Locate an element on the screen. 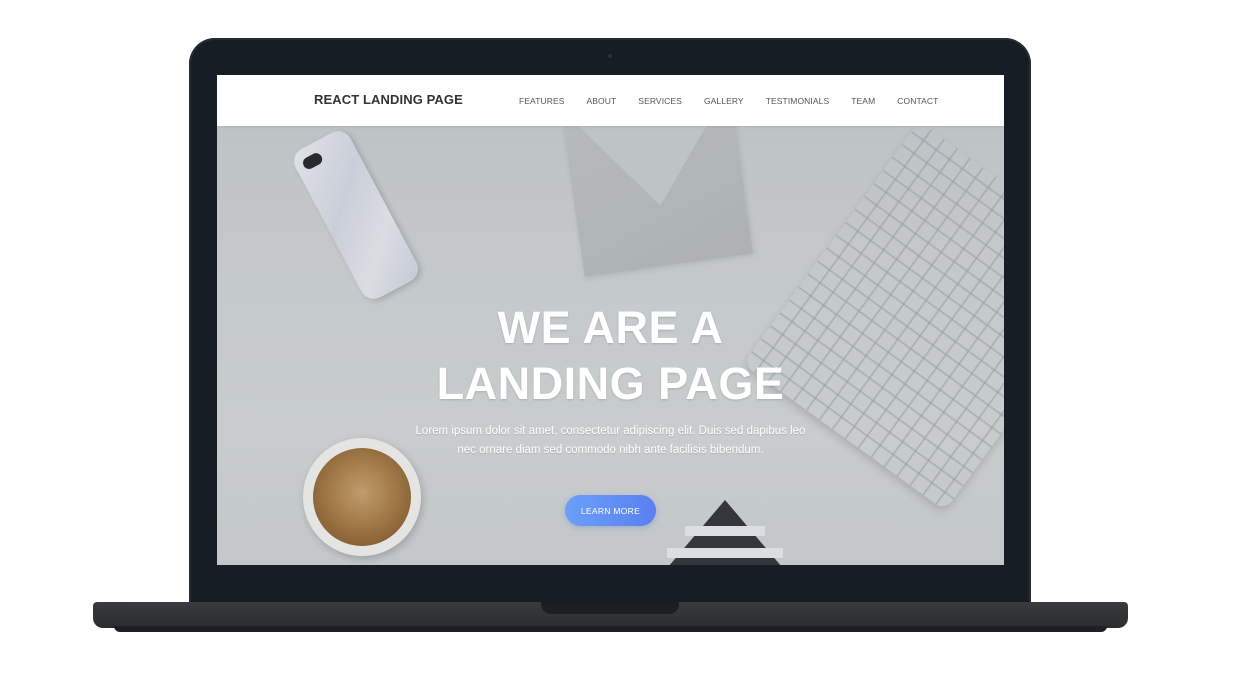 This screenshot has width=1242, height=686. nav-link-features: FEATURES is located at coordinates (542, 101).